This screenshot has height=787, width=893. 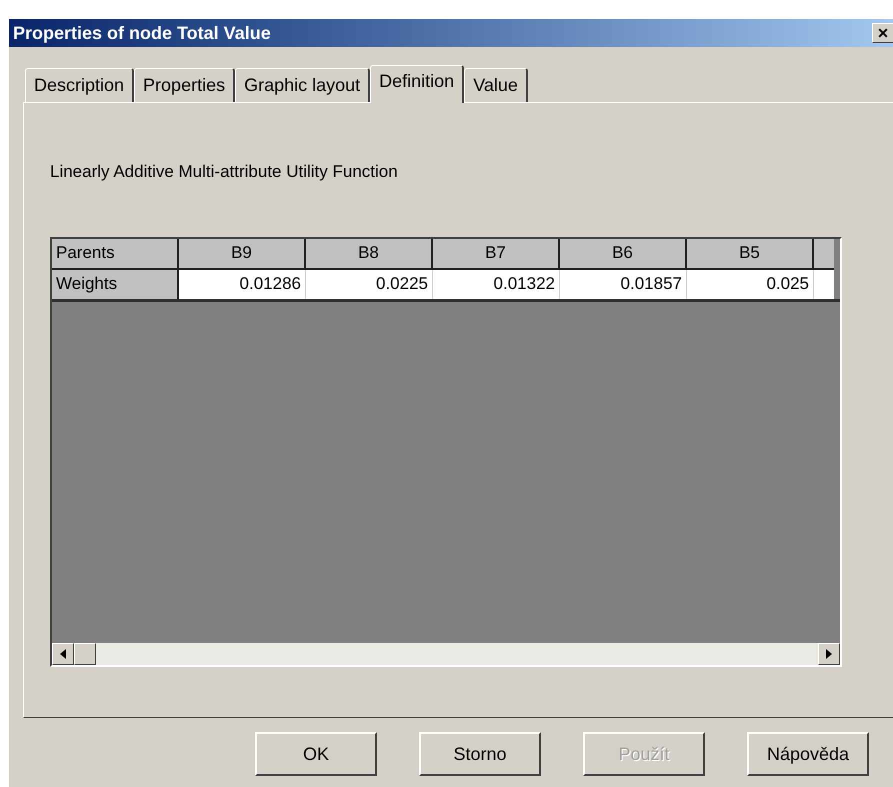 I want to click on column-header: B7, so click(x=496, y=254).